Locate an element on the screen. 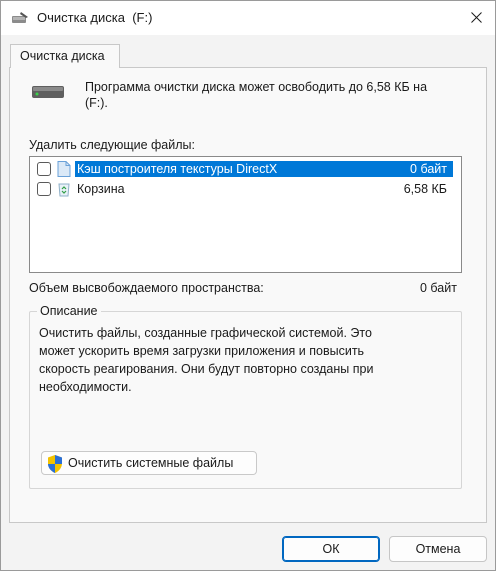 This screenshot has width=496, height=571. uac-shield-icon is located at coordinates (55, 464).